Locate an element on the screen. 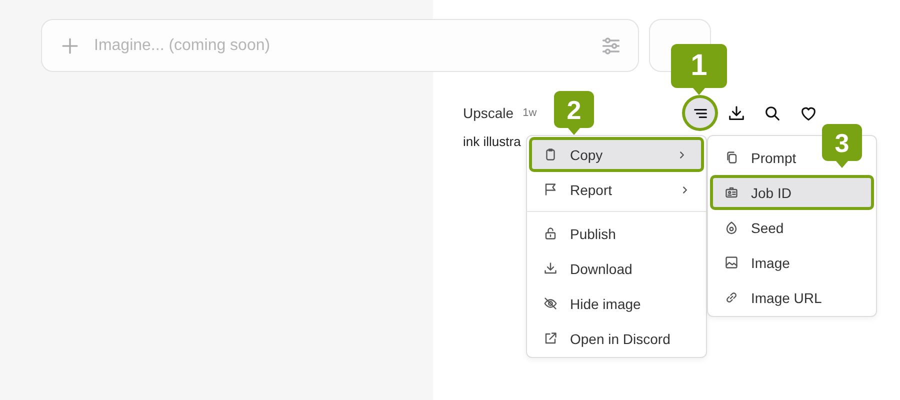 The image size is (900, 400). step-number-tooltip: 2 is located at coordinates (574, 113).